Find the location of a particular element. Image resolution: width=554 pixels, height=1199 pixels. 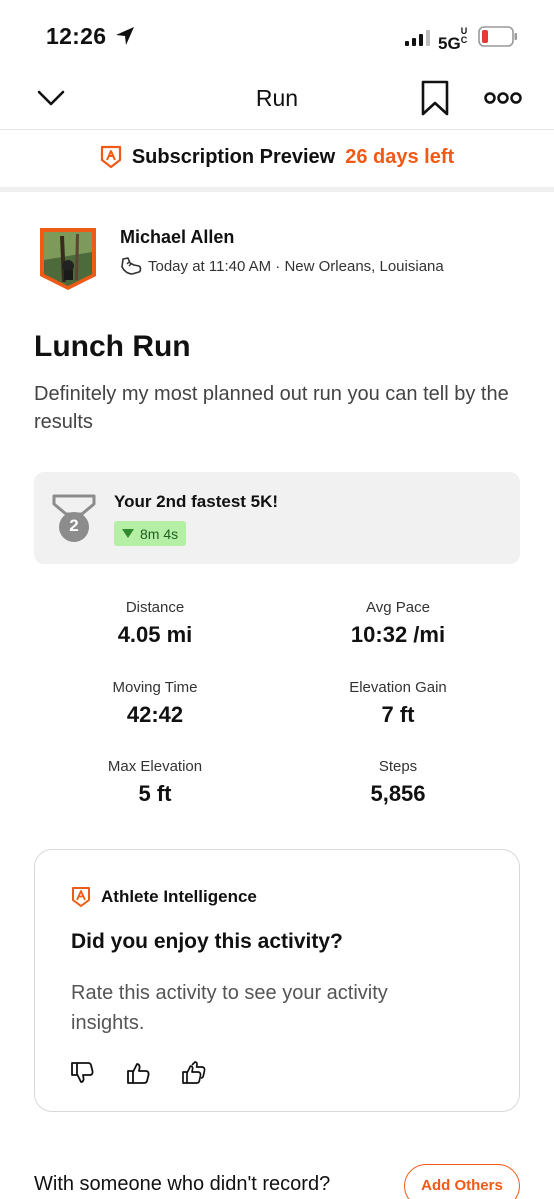

thumbs-down-icon is located at coordinates (82, 1073).